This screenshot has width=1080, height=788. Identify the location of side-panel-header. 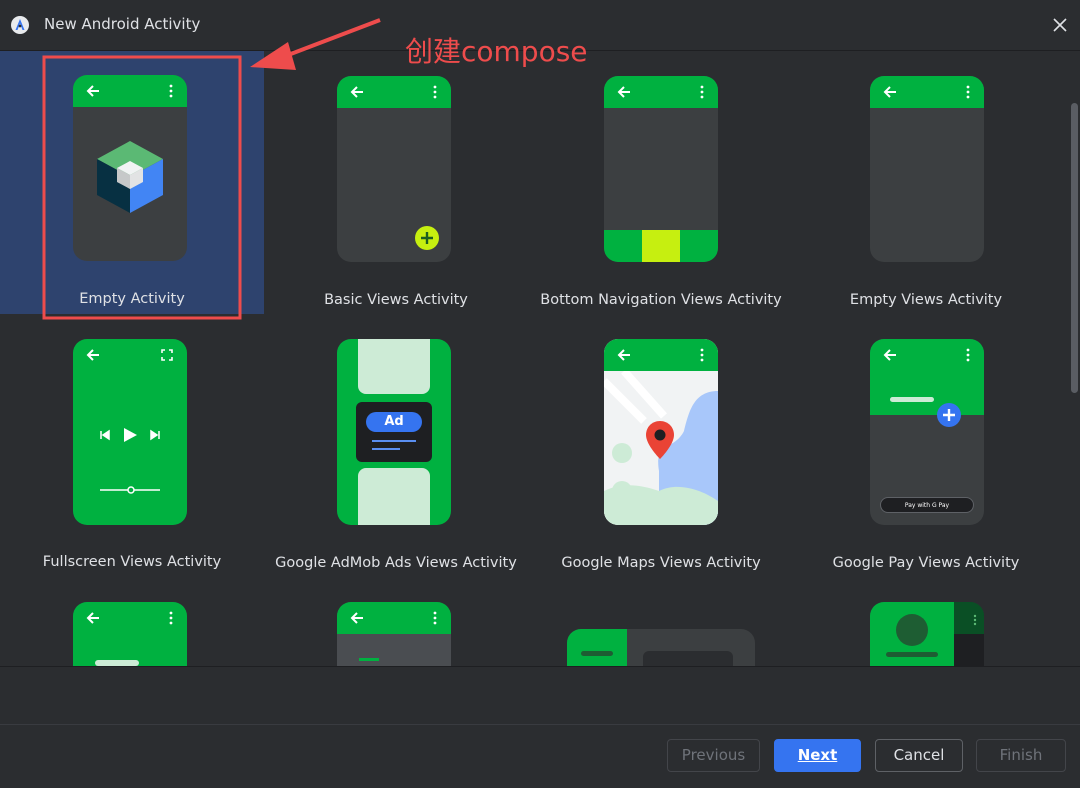
(969, 618).